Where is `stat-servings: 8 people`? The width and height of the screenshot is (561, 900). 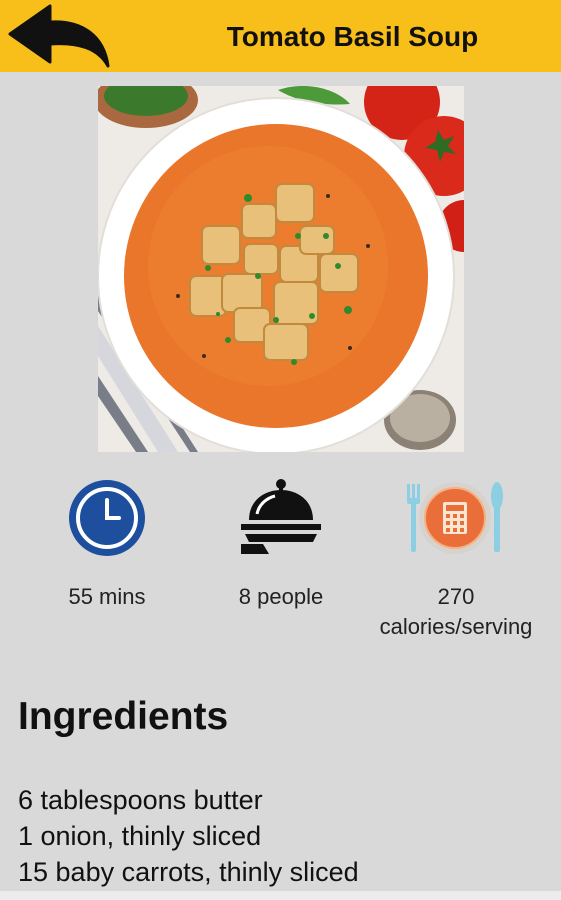
stat-servings: 8 people is located at coordinates (281, 540).